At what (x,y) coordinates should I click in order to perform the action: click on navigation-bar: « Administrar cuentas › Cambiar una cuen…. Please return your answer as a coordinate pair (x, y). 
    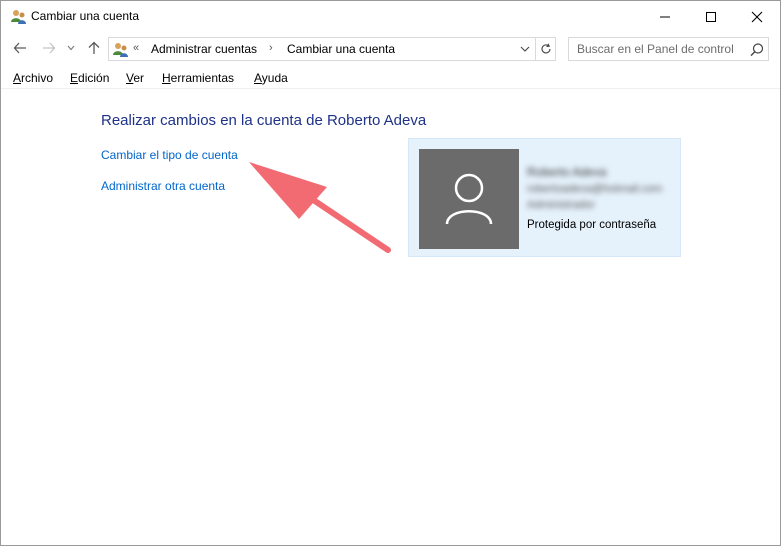
    Looking at the image, I should click on (390, 49).